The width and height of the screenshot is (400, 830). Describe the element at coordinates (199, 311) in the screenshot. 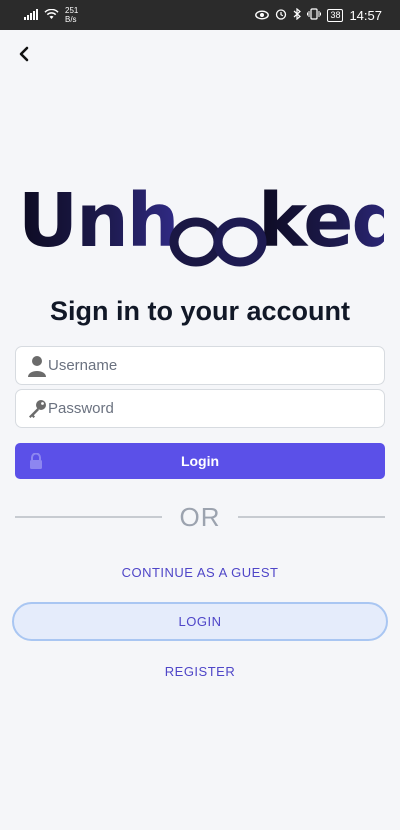

I see `page-title: Sign in to your account` at that location.